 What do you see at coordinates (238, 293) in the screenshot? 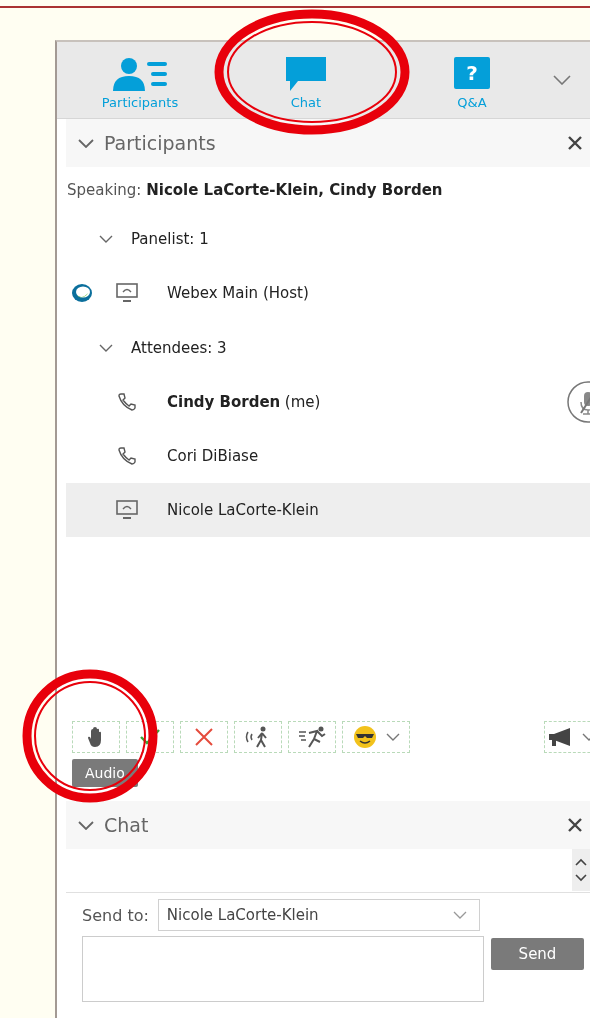
I see `participant-name: Webex Main (Host)` at bounding box center [238, 293].